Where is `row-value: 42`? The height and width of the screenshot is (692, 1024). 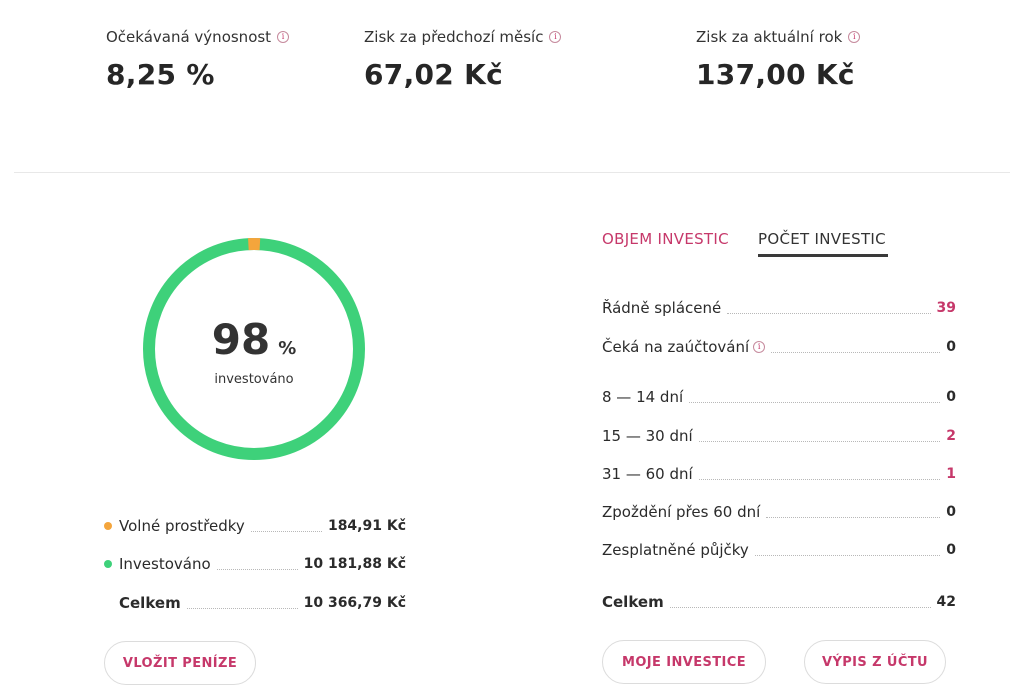 row-value: 42 is located at coordinates (946, 602).